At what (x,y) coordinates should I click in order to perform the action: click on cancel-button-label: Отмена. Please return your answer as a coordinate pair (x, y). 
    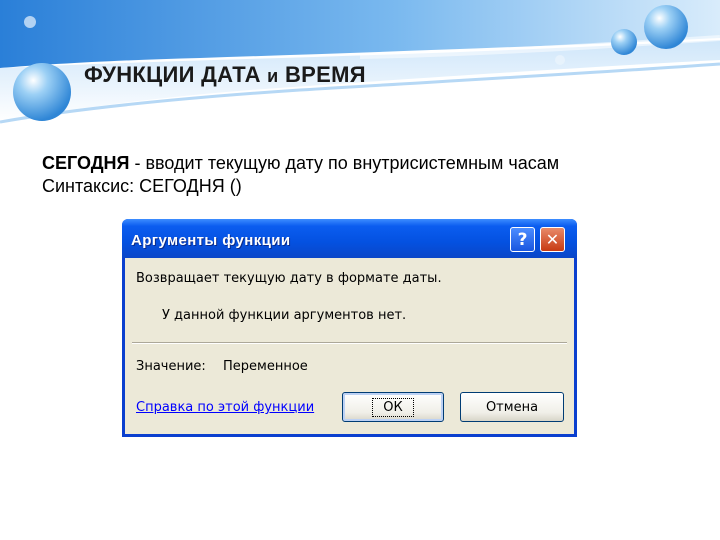
    Looking at the image, I should click on (512, 407).